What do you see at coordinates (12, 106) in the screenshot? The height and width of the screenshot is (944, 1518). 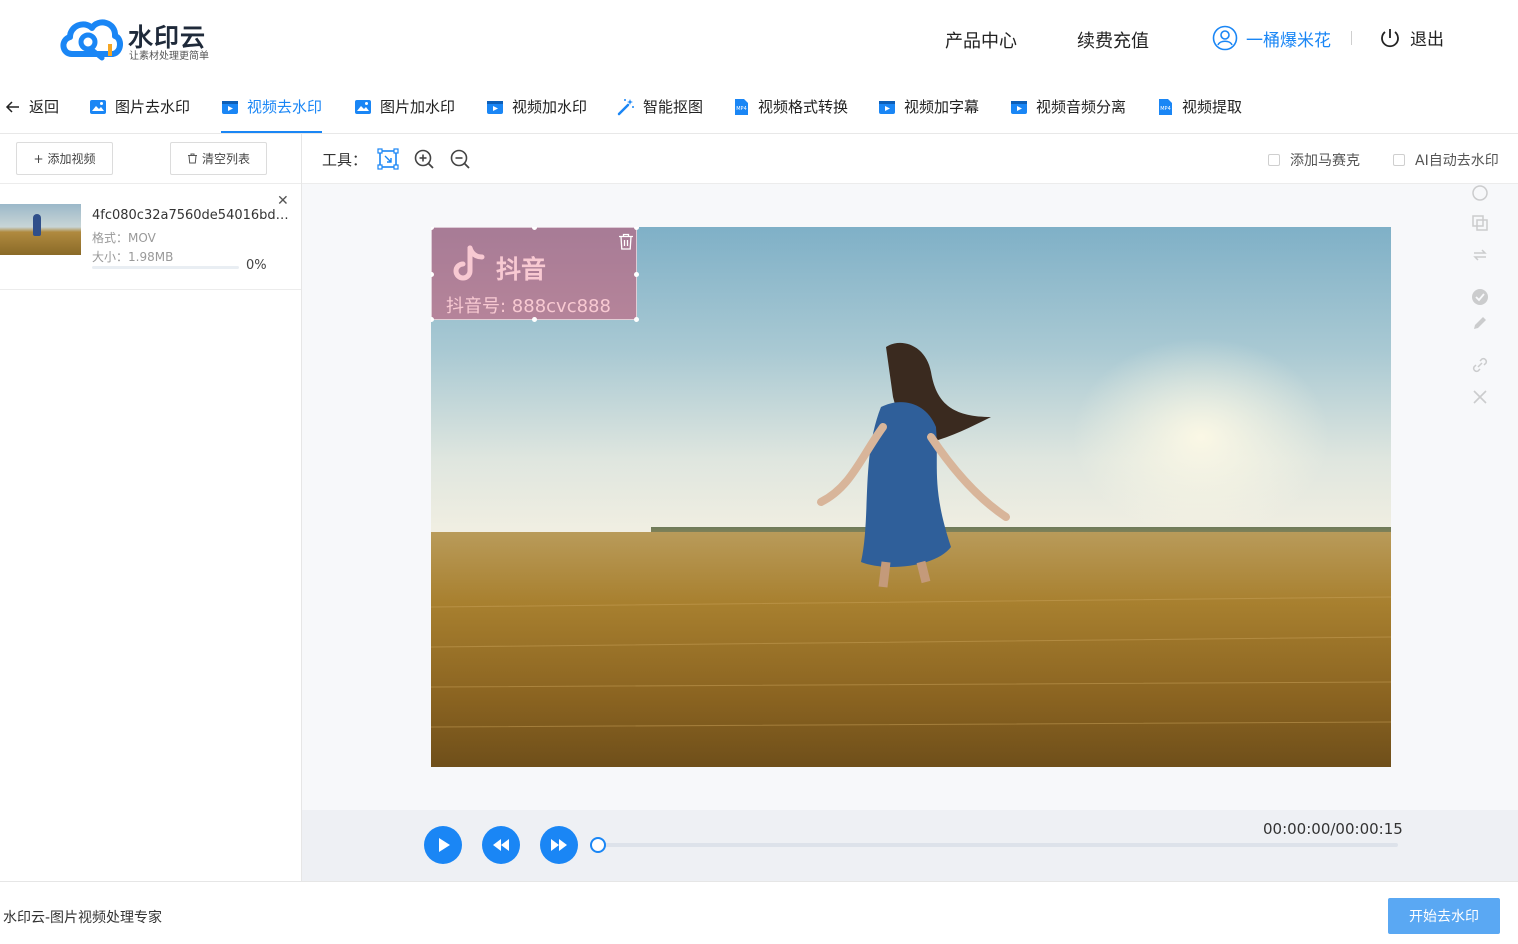 I see `arrow-left-icon` at bounding box center [12, 106].